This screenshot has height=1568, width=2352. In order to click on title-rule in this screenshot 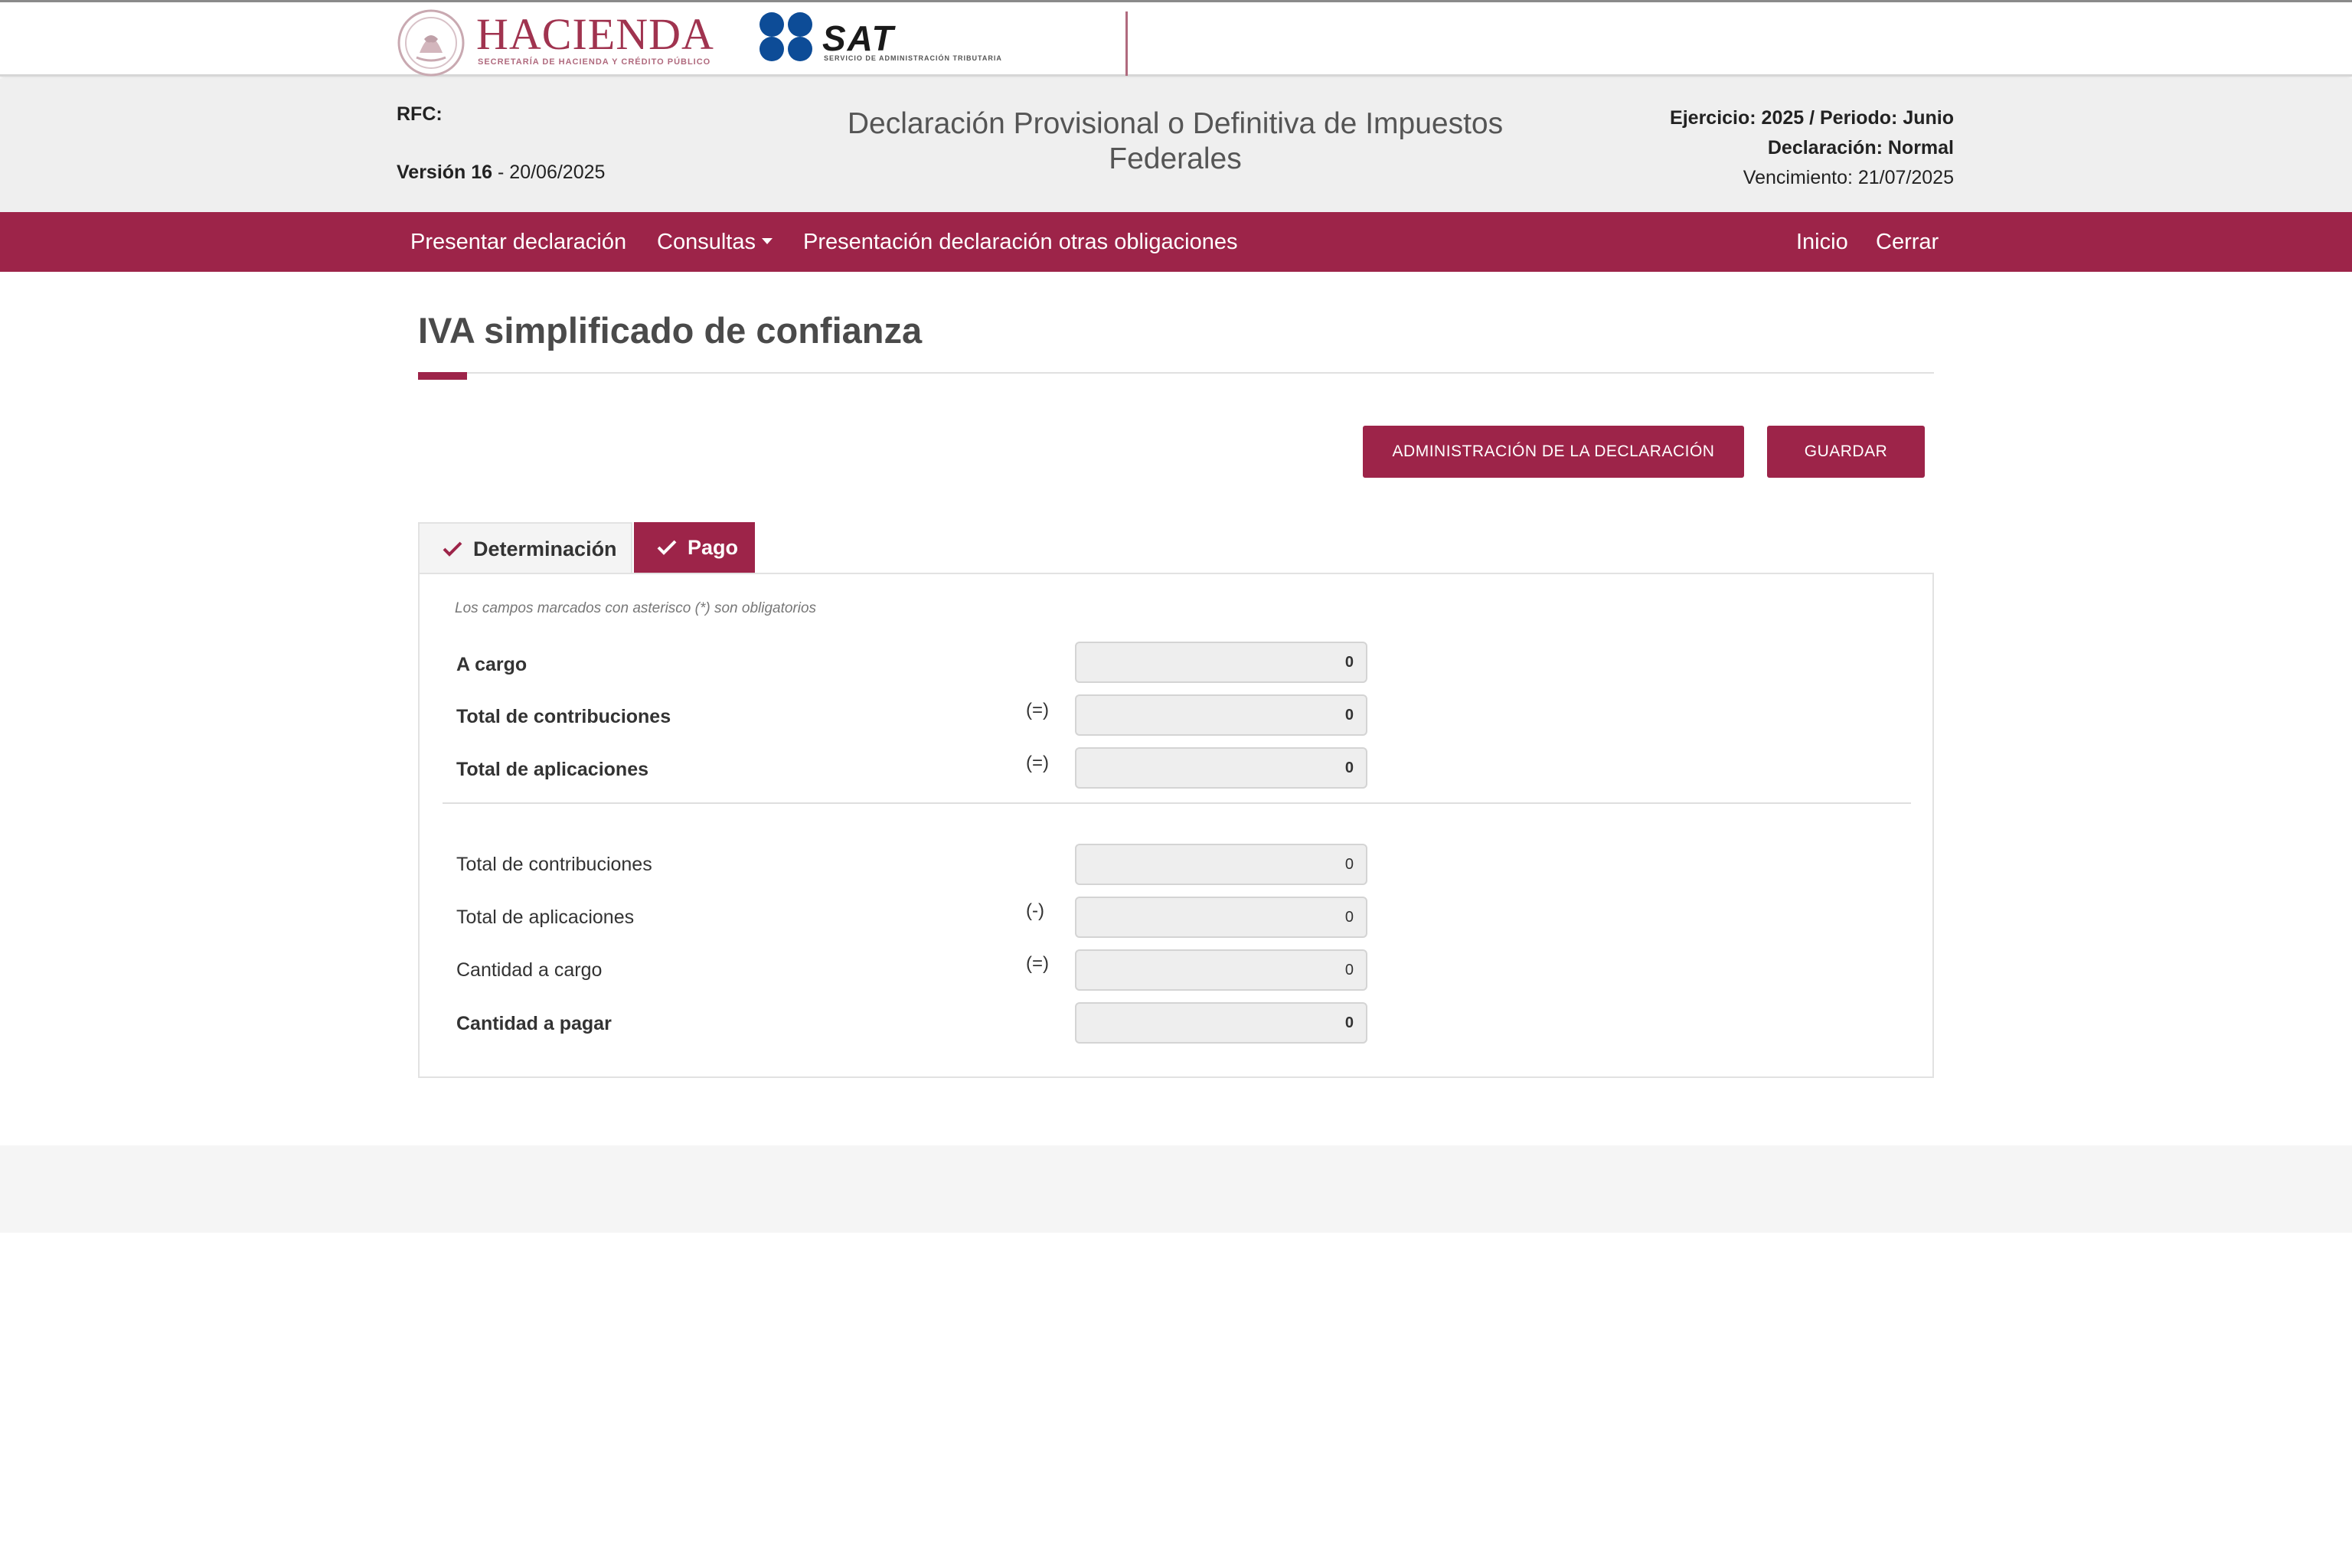, I will do `click(1176, 373)`.